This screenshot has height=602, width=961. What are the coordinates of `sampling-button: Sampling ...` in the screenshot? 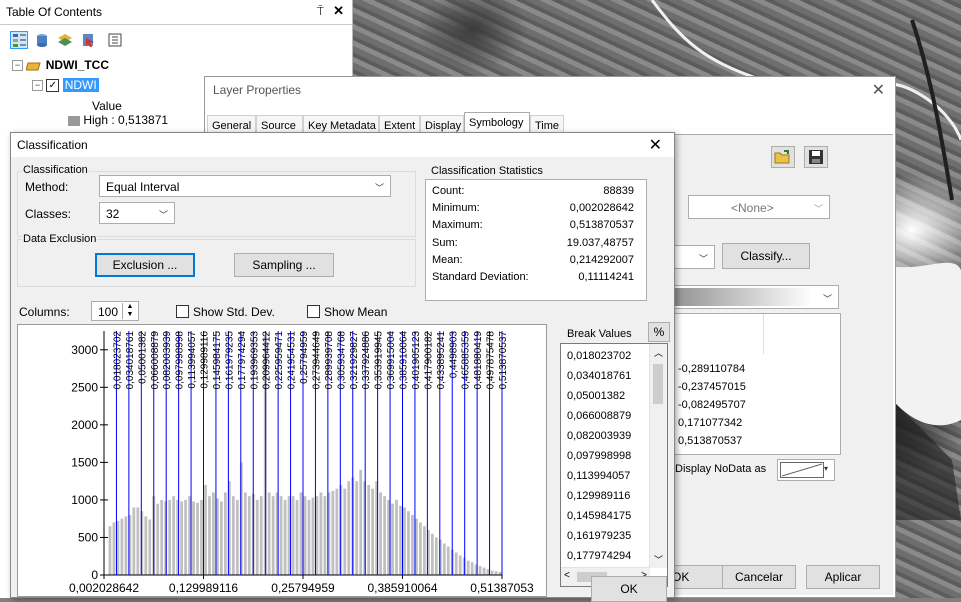 It's located at (284, 265).